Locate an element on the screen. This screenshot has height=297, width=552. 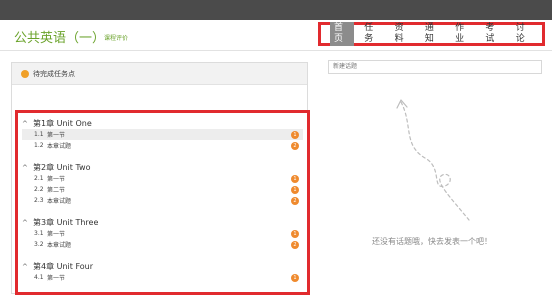
nav-homework: 作业 is located at coordinates (463, 34).